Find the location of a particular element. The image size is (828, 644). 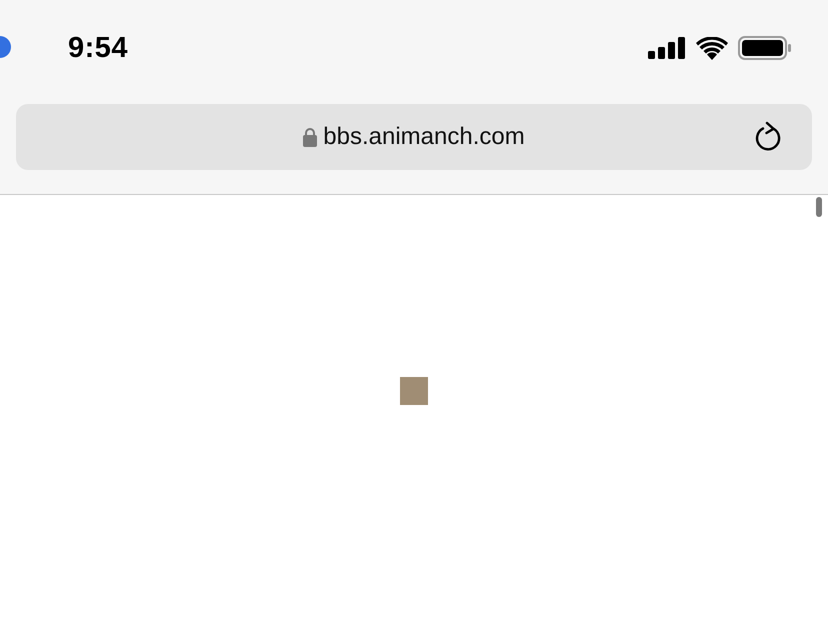

wifi-icon is located at coordinates (712, 48).